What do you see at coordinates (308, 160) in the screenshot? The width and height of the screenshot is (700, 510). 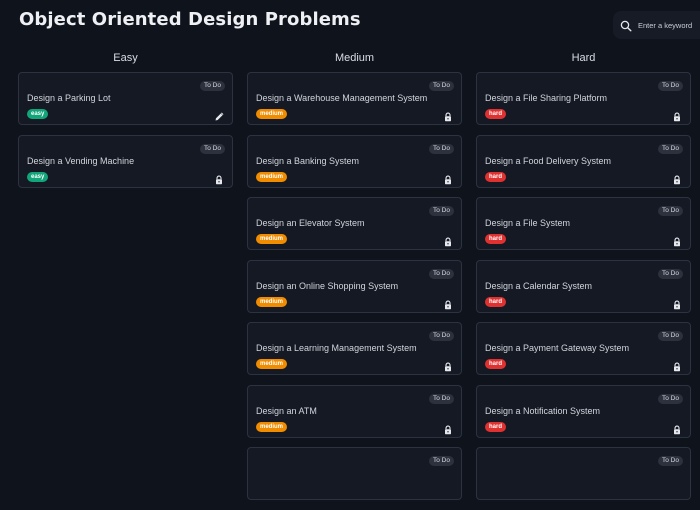 I see `card-title: Design a Banking System` at bounding box center [308, 160].